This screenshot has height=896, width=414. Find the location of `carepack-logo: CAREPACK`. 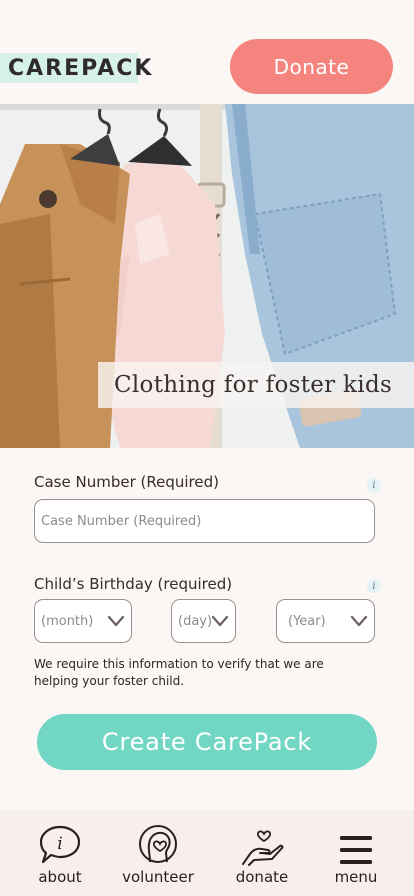

carepack-logo: CAREPACK is located at coordinates (76, 68).